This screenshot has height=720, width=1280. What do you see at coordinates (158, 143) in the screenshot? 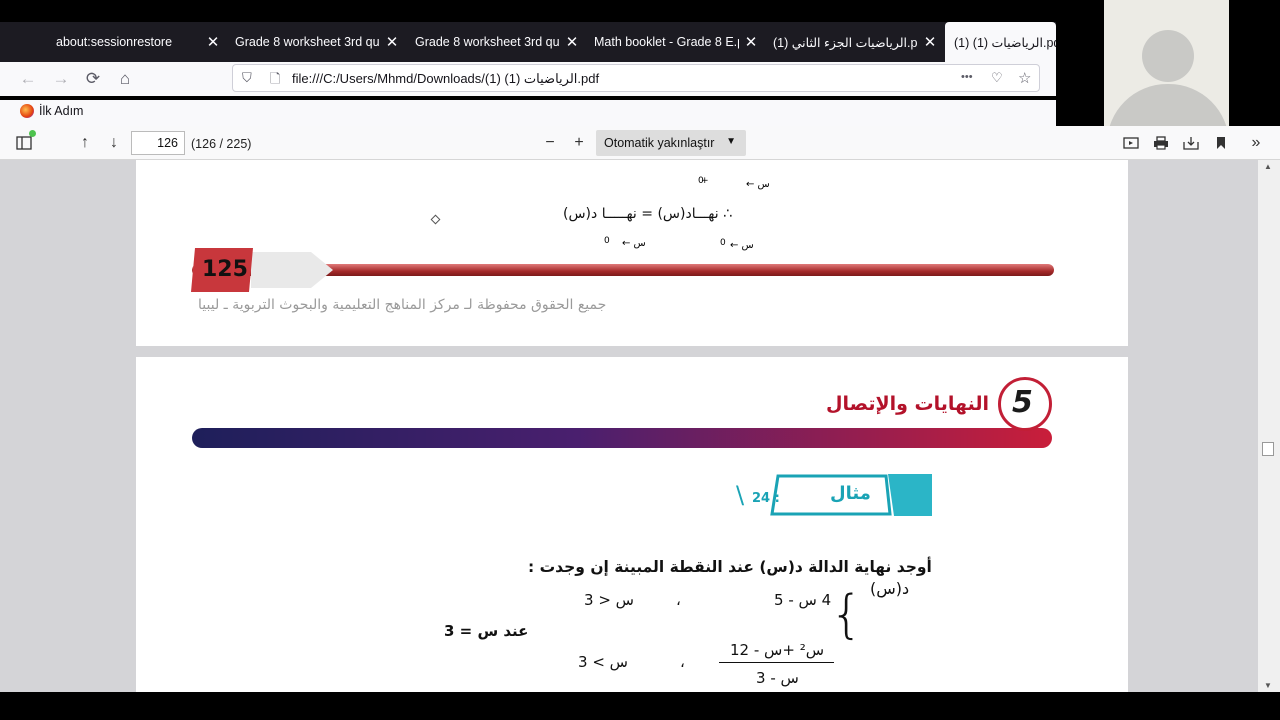
I see `page-number-input: 126` at bounding box center [158, 143].